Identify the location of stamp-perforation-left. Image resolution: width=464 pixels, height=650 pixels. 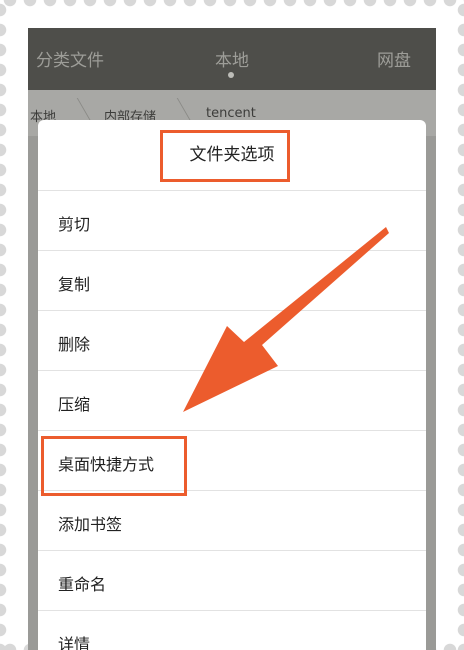
(8, 325).